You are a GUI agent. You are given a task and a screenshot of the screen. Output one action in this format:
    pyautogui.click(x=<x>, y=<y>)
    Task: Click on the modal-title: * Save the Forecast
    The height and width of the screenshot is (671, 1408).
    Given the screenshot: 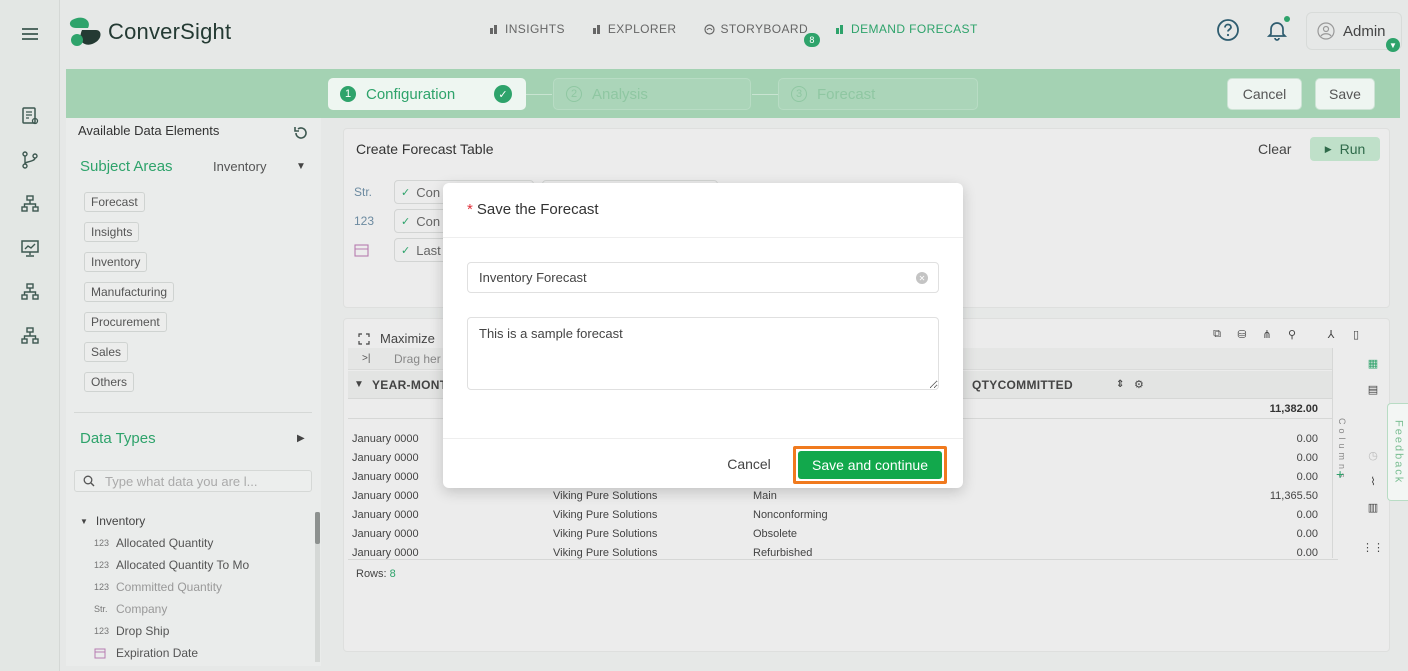 What is the action you would take?
    pyautogui.click(x=533, y=209)
    